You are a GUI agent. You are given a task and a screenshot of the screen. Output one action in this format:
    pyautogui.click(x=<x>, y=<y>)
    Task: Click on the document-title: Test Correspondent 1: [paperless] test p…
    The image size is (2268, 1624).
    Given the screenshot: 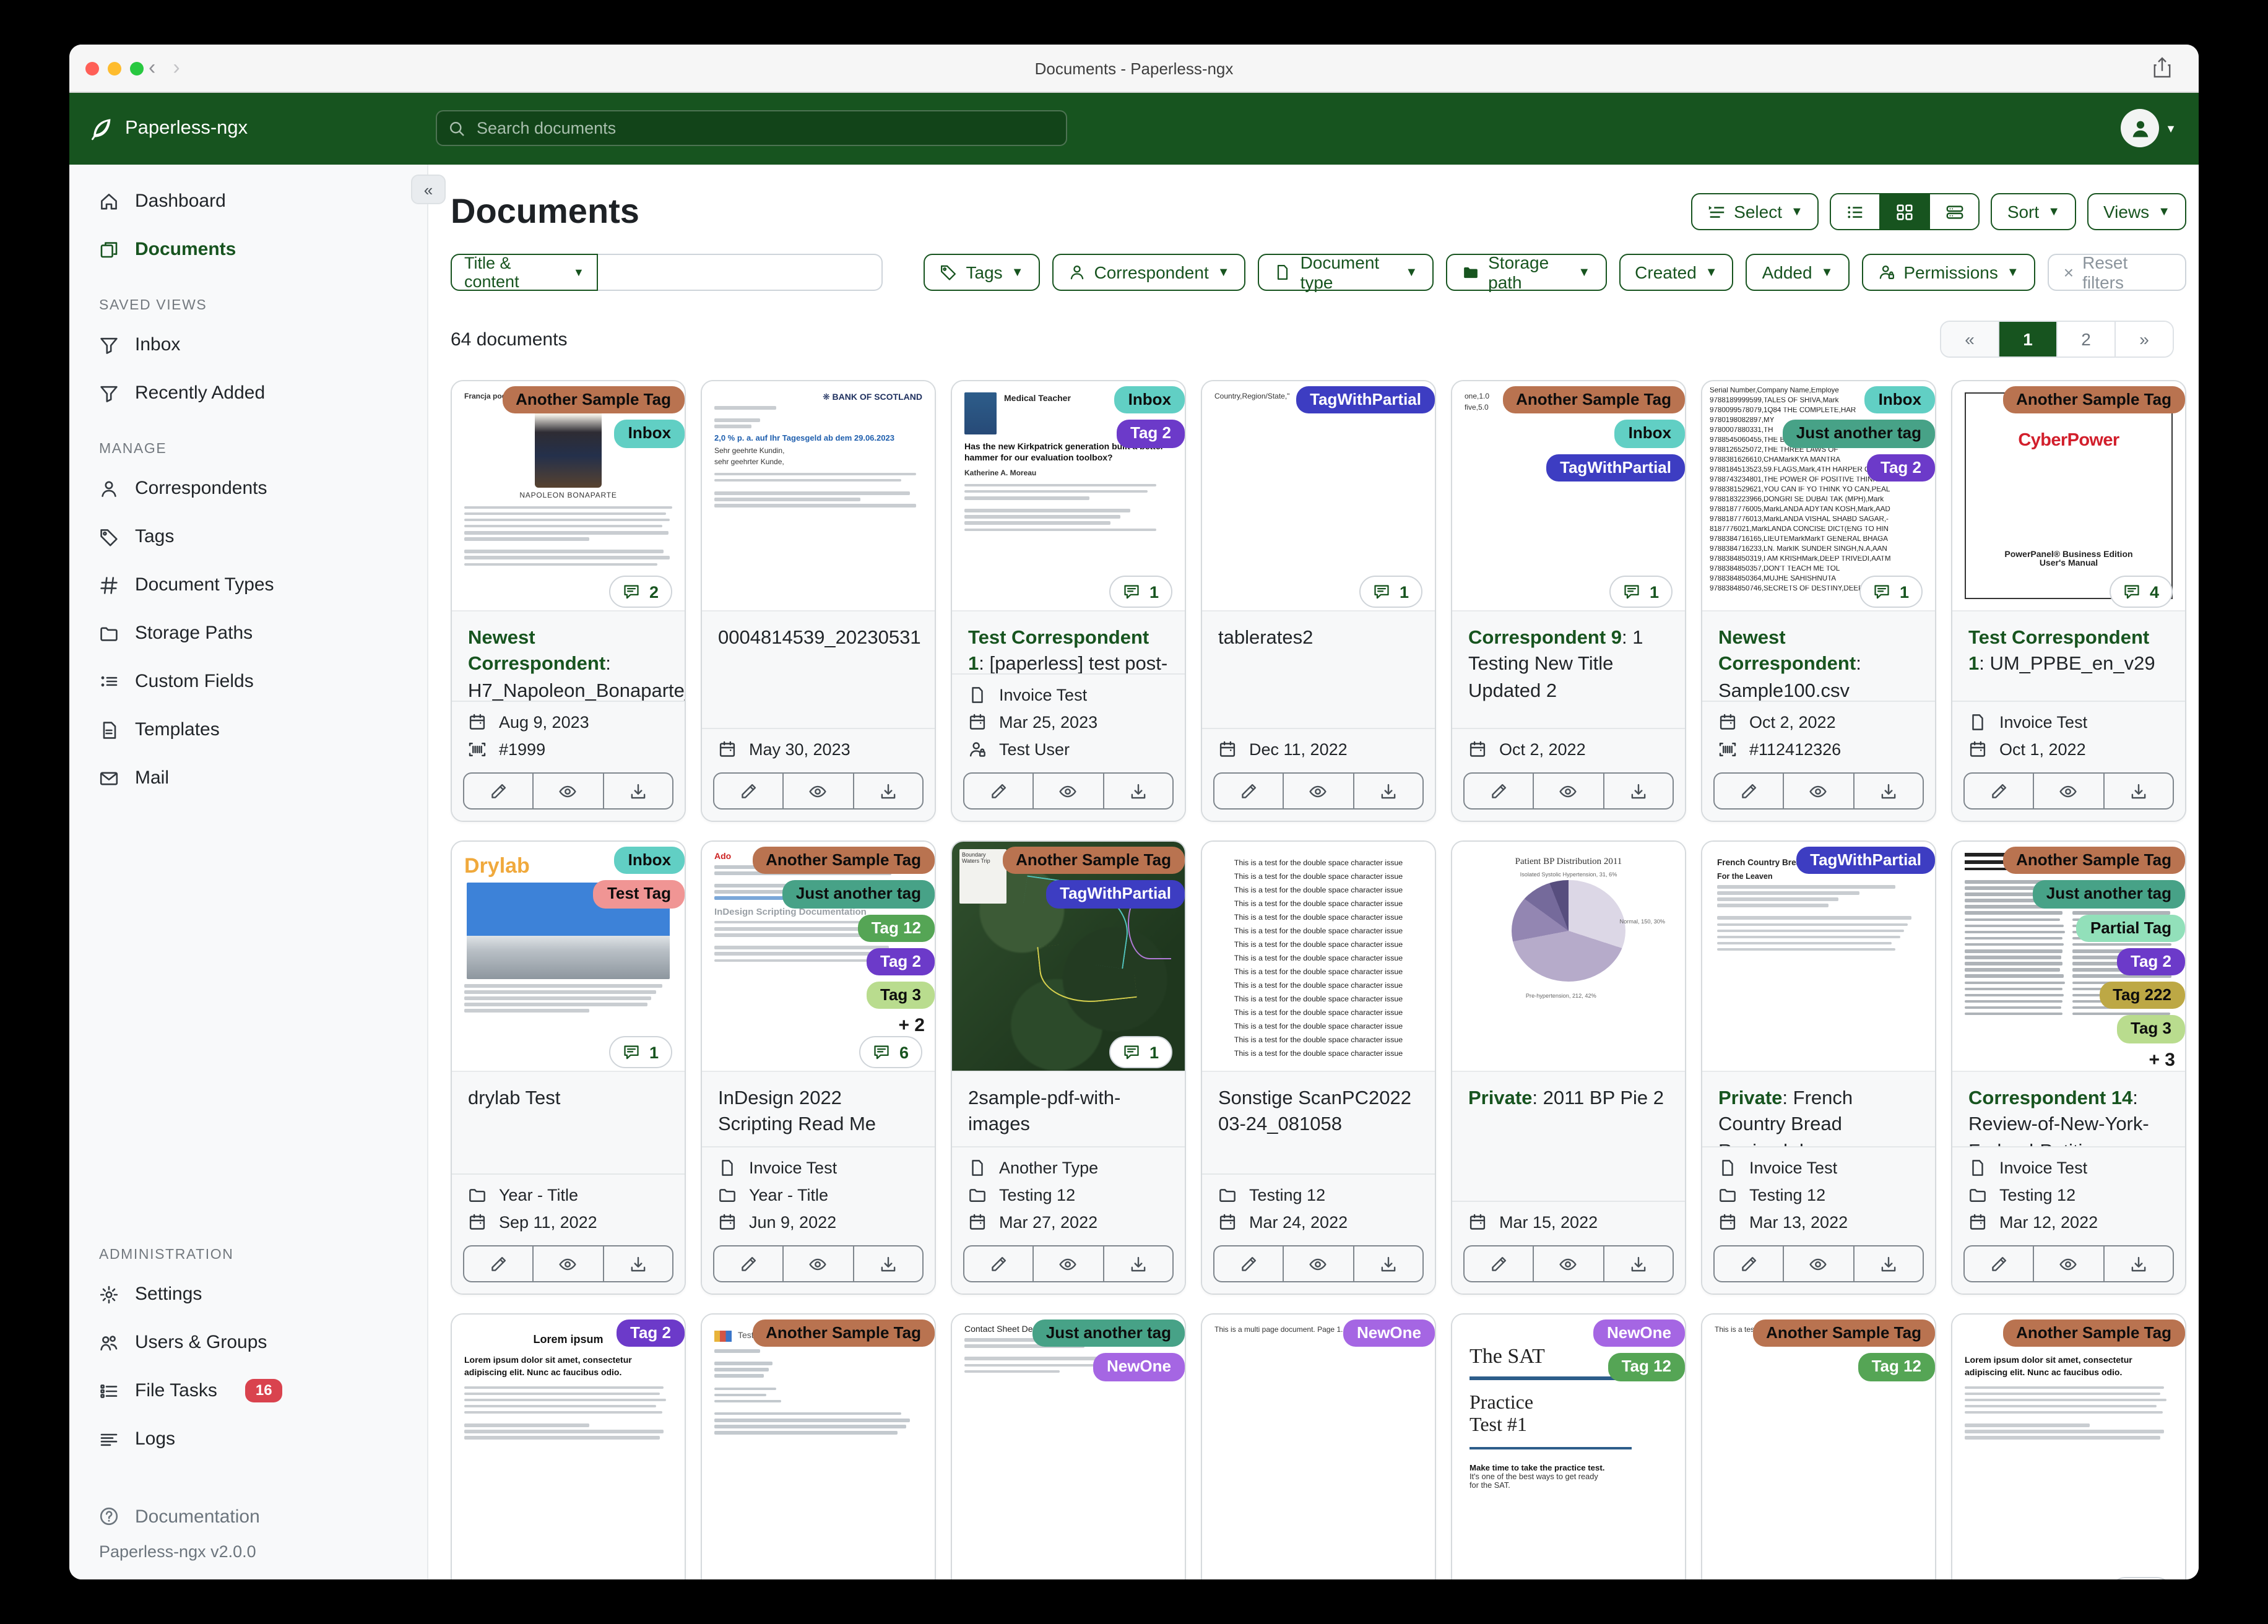 What is the action you would take?
    pyautogui.click(x=1068, y=642)
    